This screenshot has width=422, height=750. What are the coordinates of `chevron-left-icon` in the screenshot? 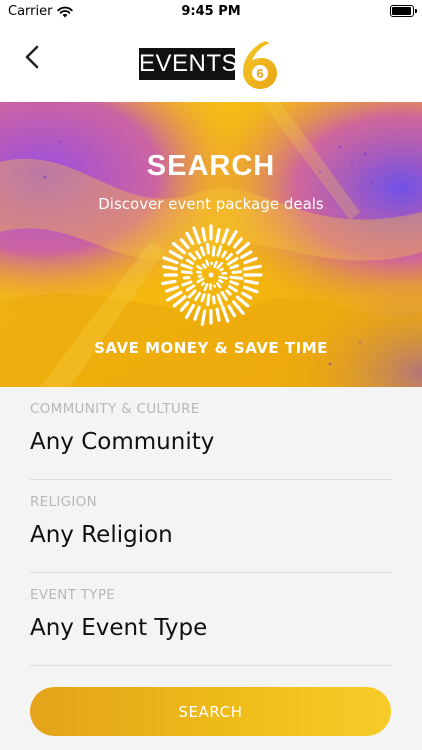 It's located at (32, 57).